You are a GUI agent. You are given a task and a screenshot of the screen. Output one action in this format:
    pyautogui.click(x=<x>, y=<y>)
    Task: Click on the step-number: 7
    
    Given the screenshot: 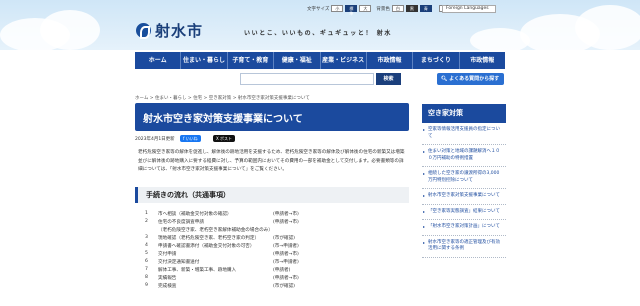 What is the action you would take?
    pyautogui.click(x=146, y=269)
    